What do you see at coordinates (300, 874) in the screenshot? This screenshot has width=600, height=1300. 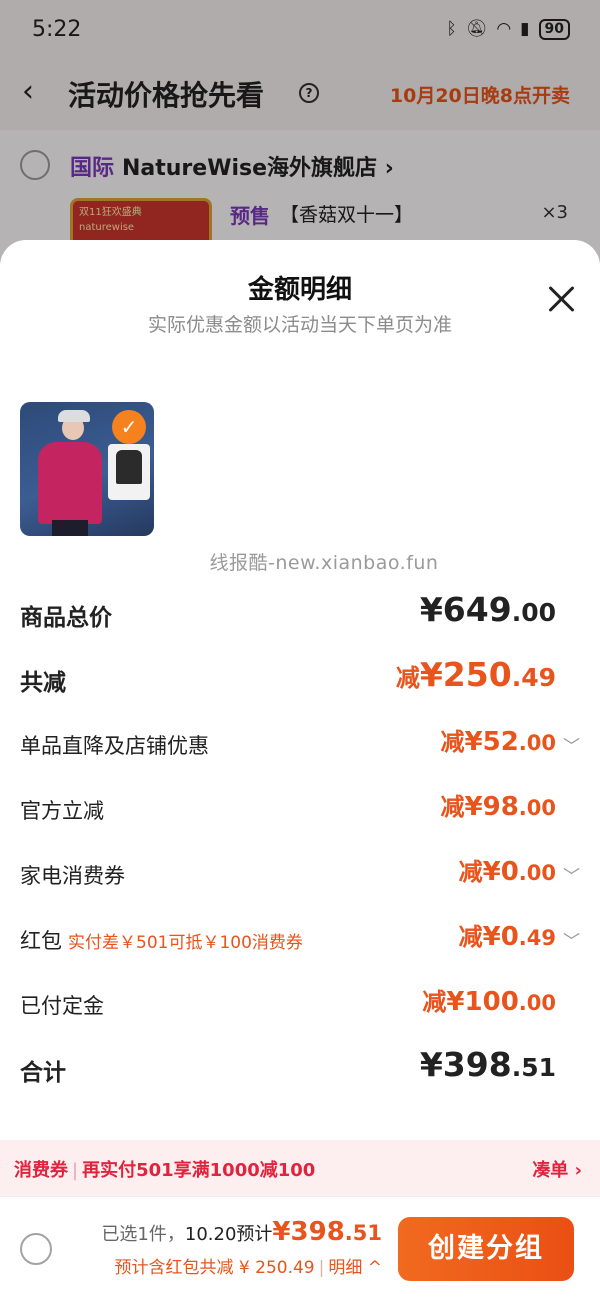 I see `row-appliance-coupon: 家电消费券 减¥0.00 ﹀` at bounding box center [300, 874].